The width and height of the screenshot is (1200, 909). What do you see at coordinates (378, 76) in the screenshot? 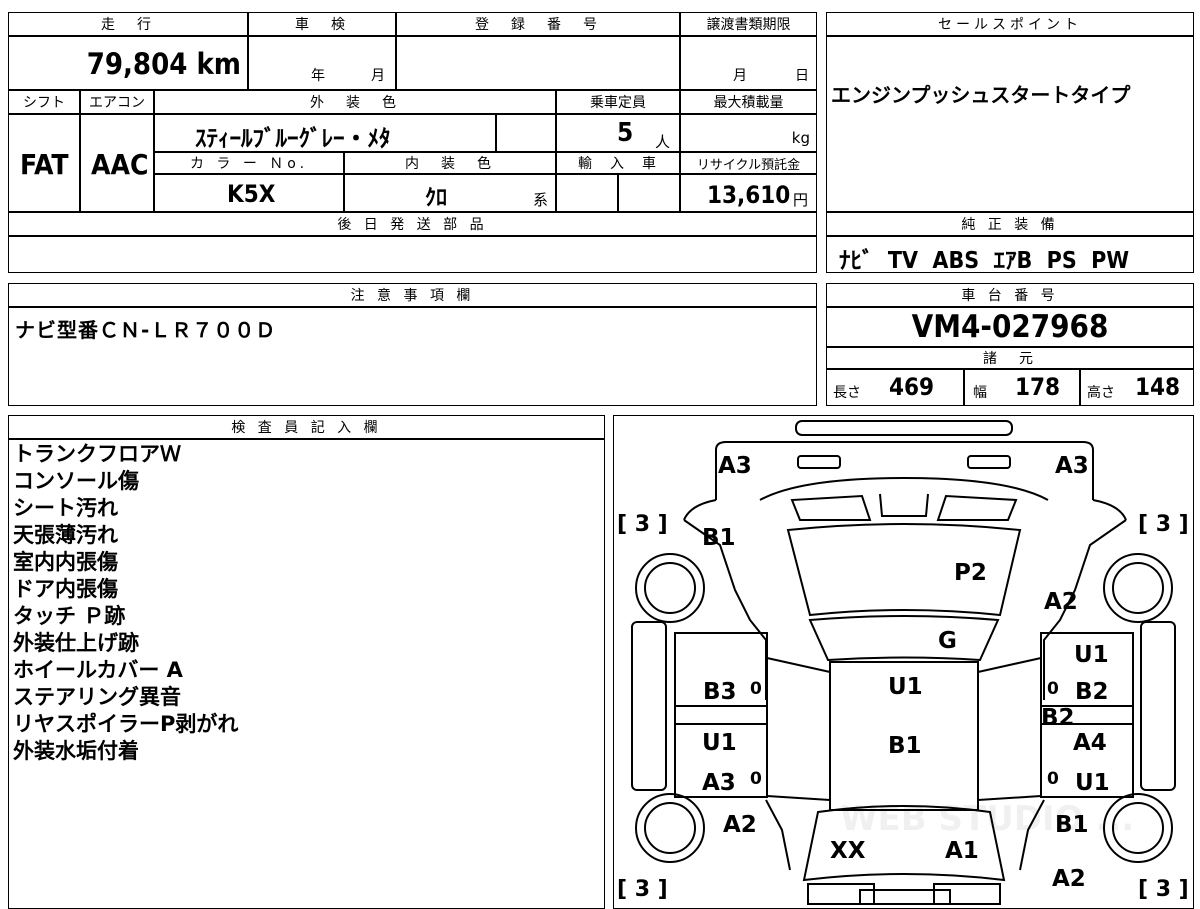
I see `inspection-month: 月` at bounding box center [378, 76].